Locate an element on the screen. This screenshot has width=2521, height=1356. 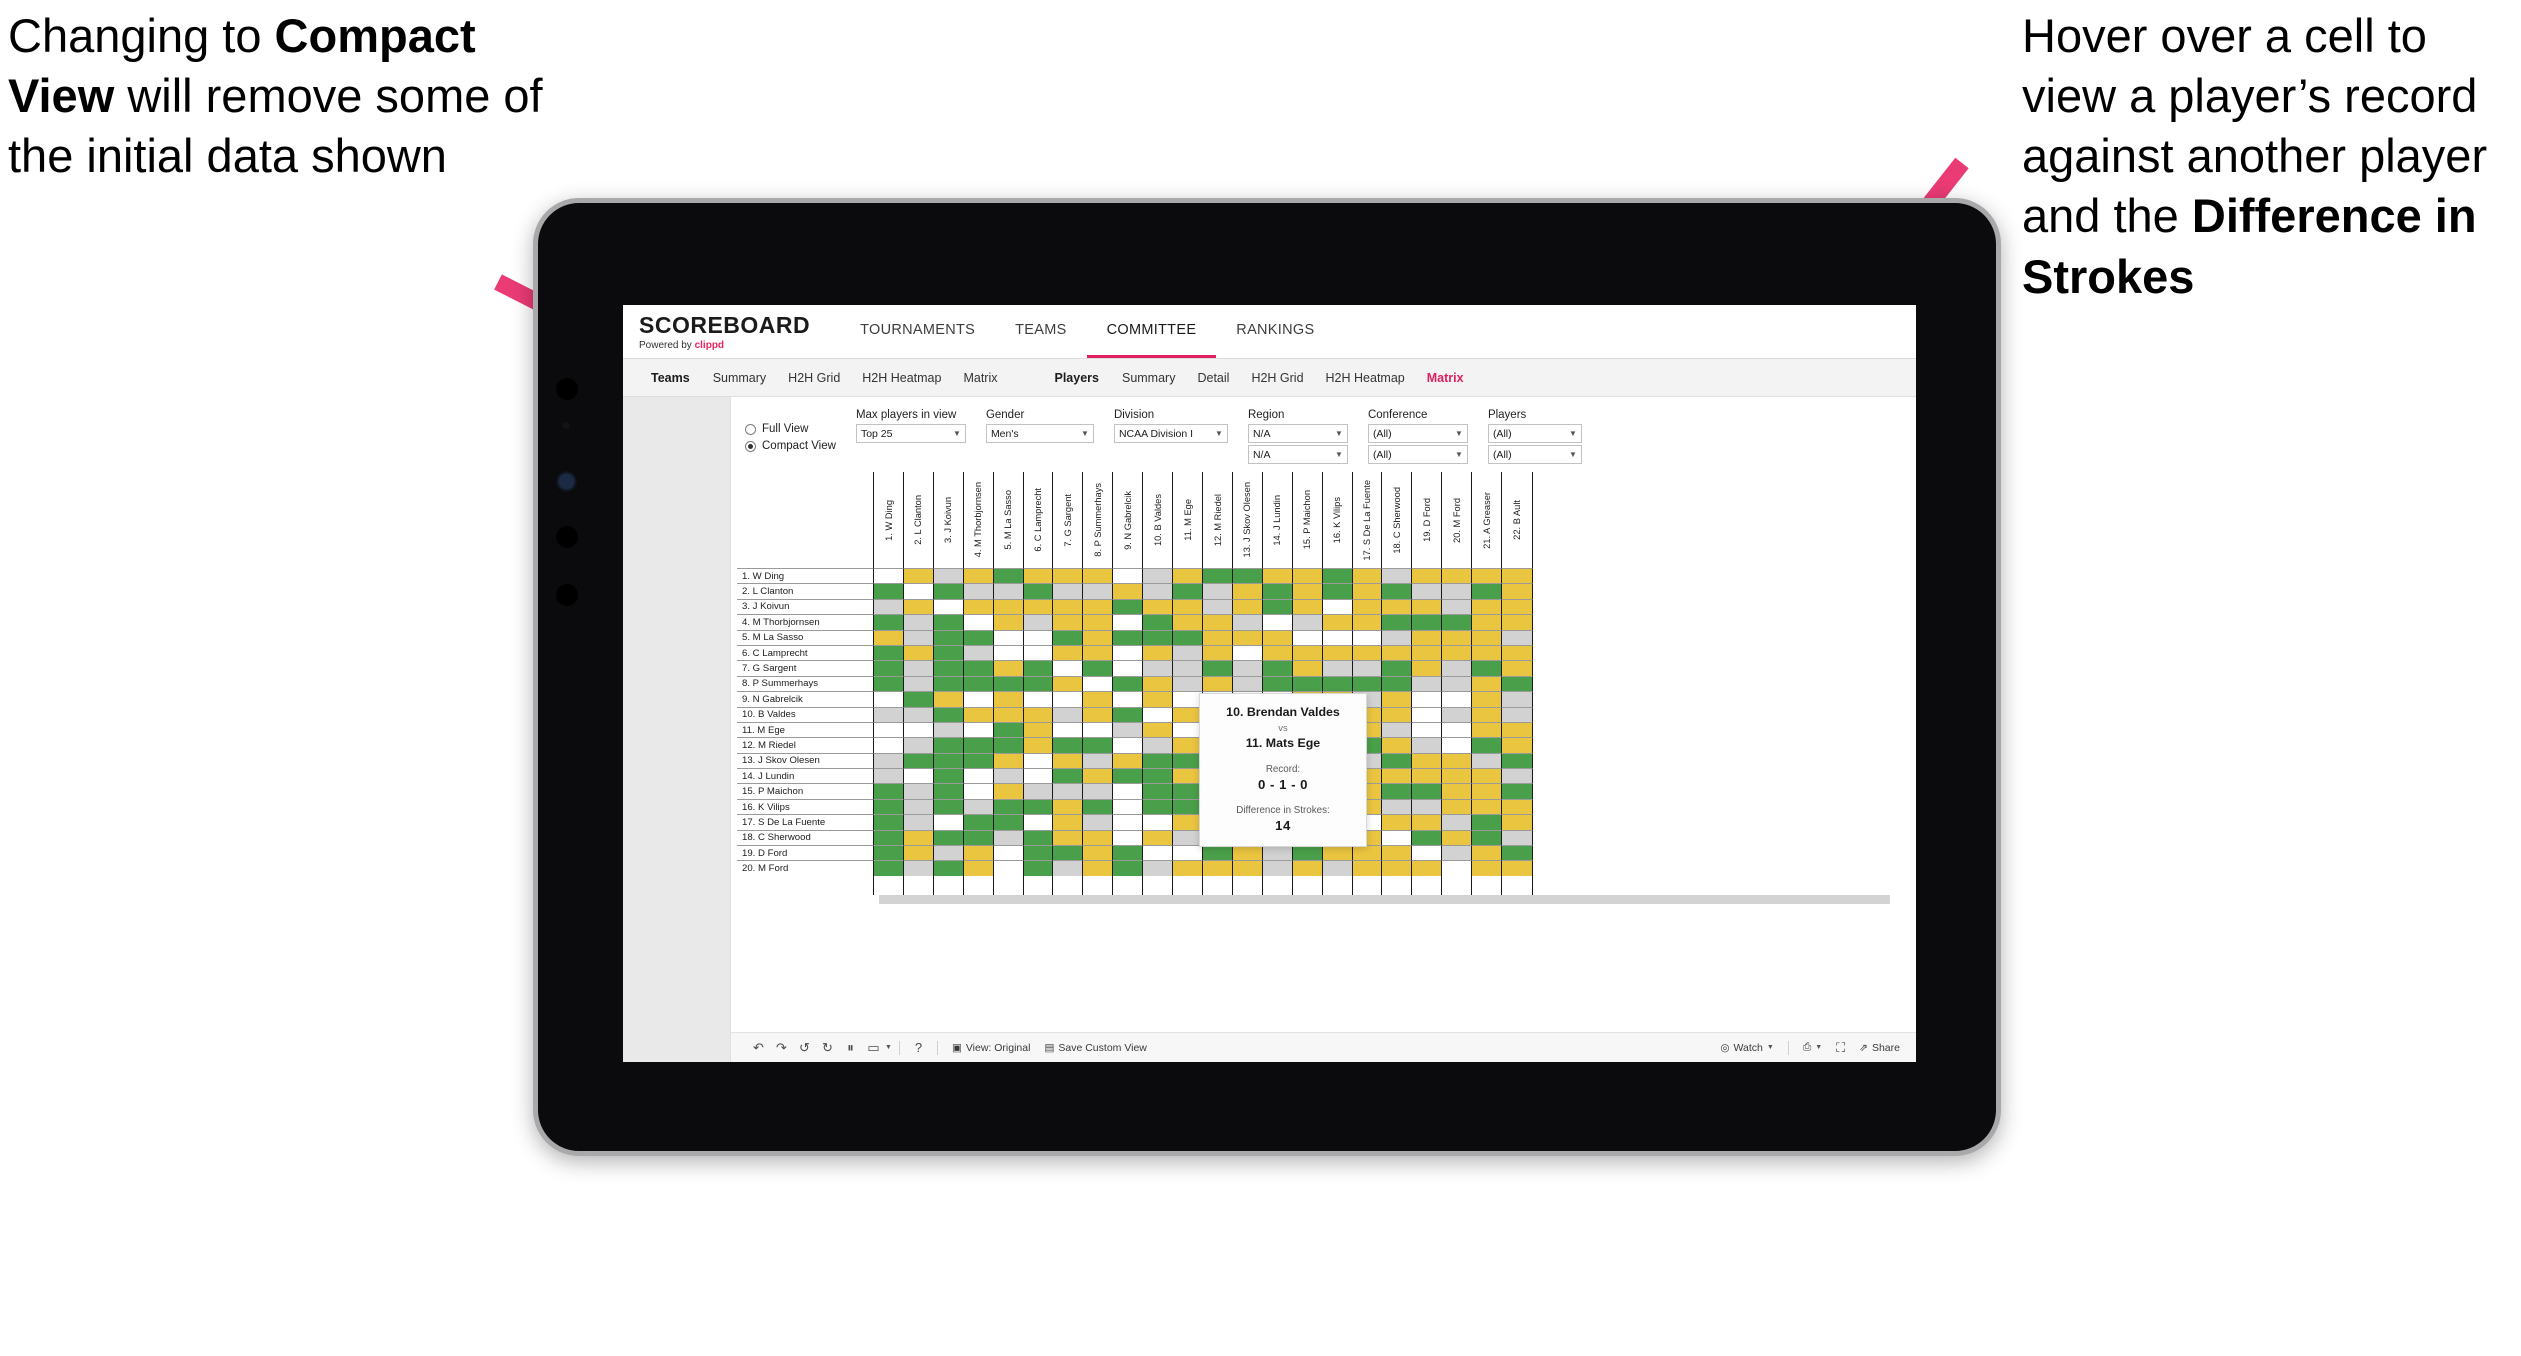
filter-region-select-2: N/A ▼ is located at coordinates (1297, 454).